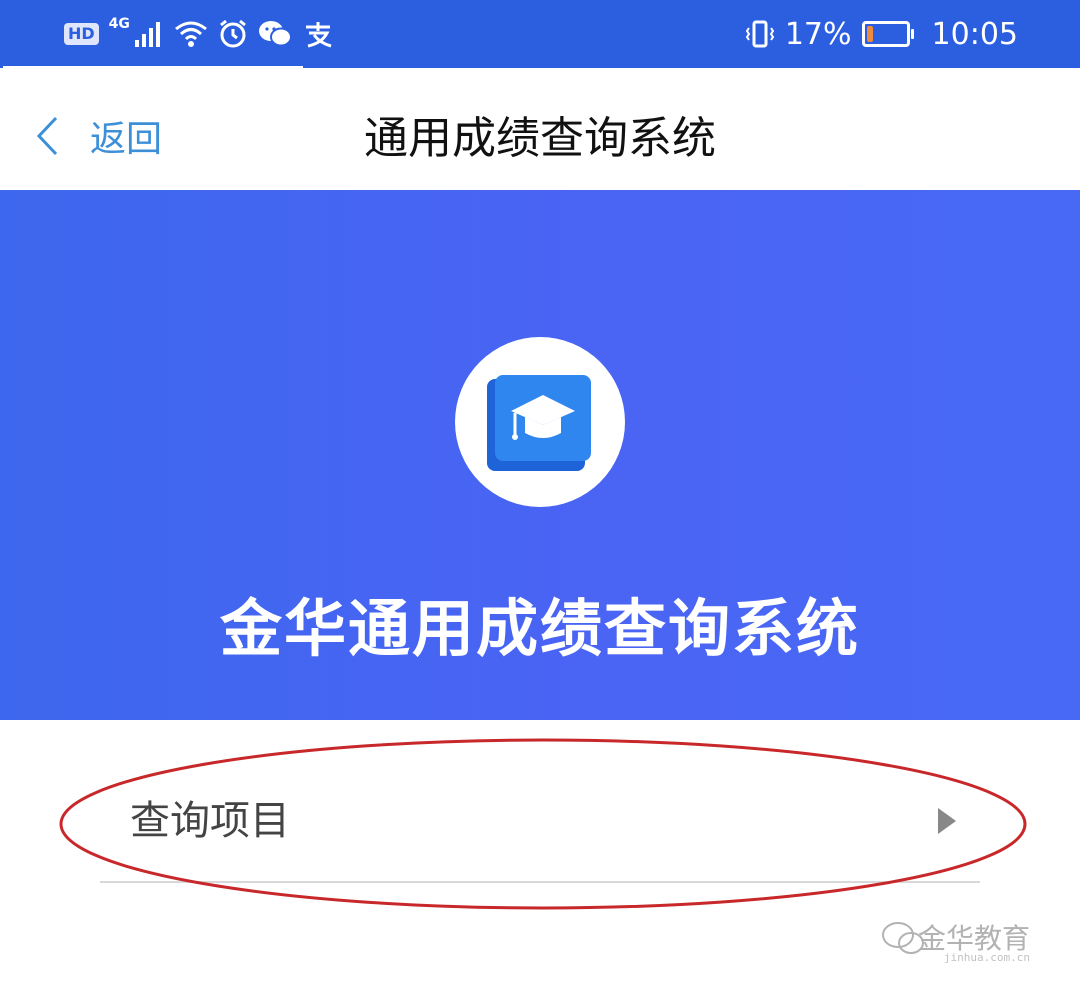 The width and height of the screenshot is (1080, 989). I want to click on clock-time: 10:05, so click(974, 34).